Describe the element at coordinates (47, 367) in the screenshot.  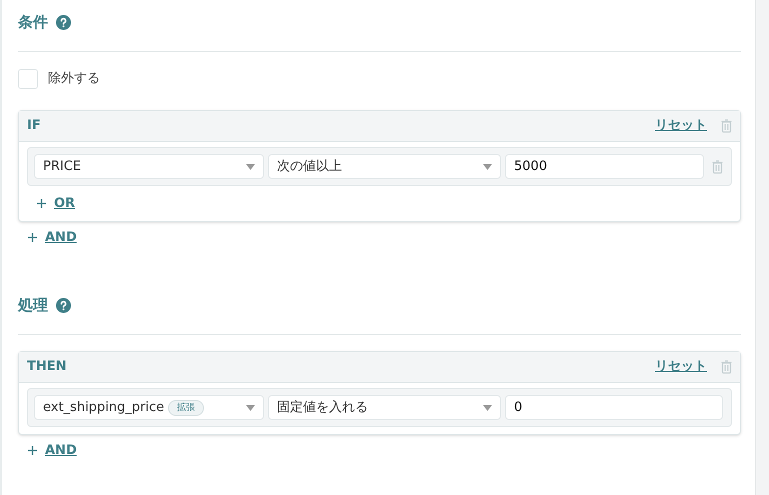
I see `block-label: THEN` at that location.